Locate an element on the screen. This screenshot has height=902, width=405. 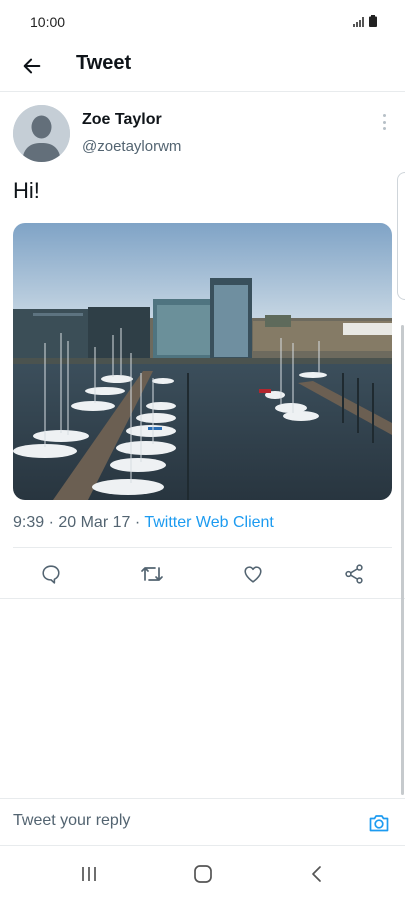
nav-back-button is located at coordinates (317, 874).